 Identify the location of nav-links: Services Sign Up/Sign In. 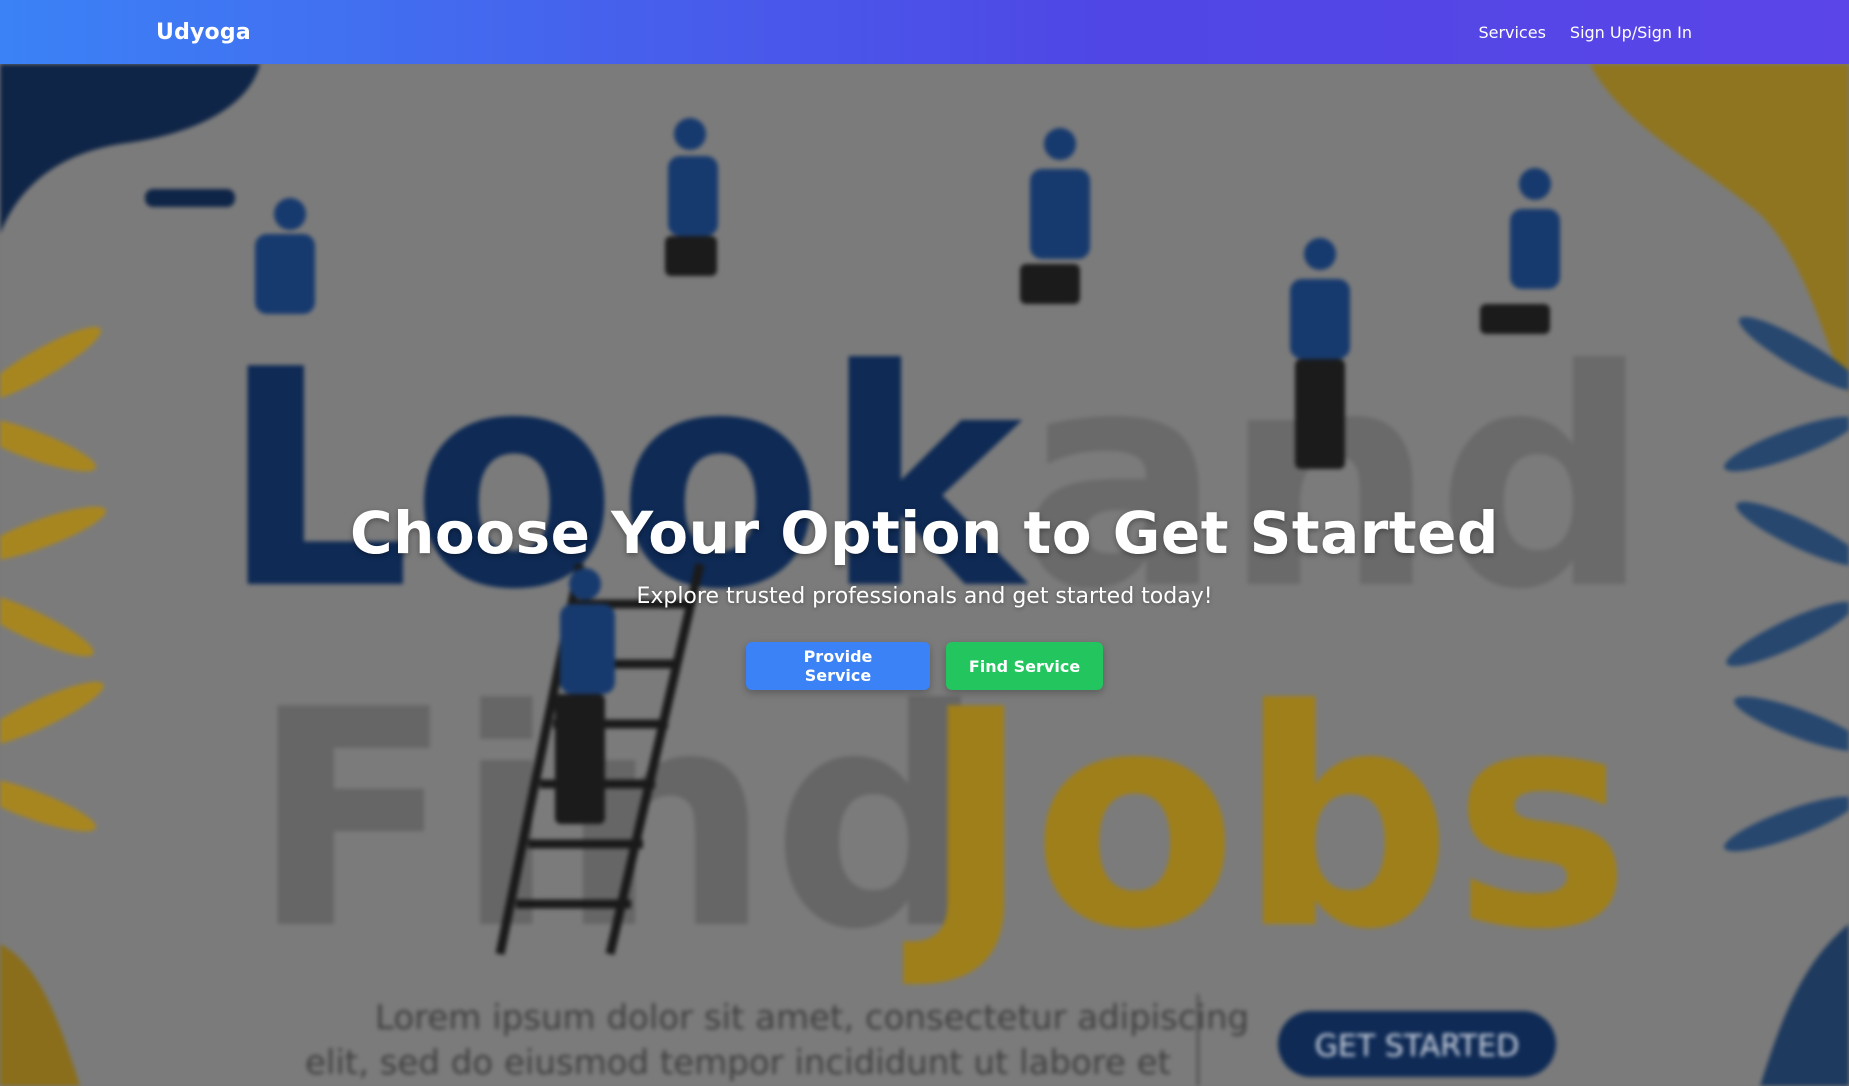
(1585, 32).